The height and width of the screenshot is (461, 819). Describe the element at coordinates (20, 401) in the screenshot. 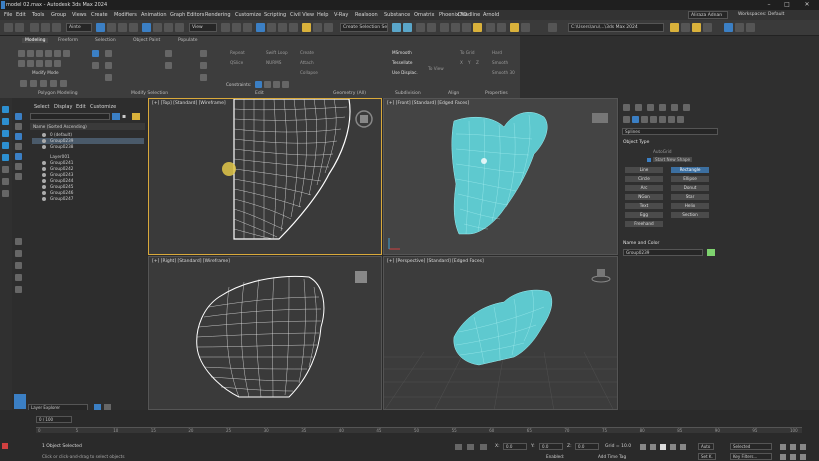

I see `layer-manager-icon` at that location.